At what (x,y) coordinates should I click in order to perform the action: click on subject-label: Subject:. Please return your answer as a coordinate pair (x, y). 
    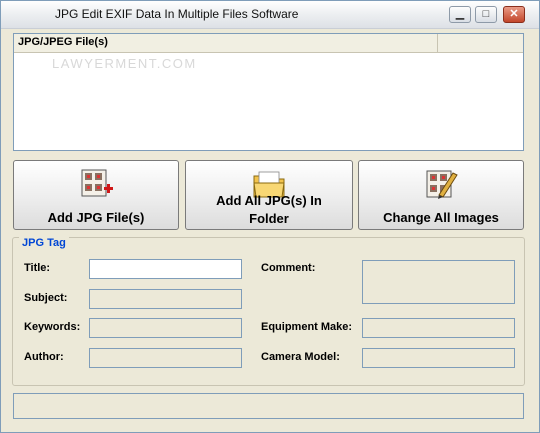
    Looking at the image, I should click on (46, 298).